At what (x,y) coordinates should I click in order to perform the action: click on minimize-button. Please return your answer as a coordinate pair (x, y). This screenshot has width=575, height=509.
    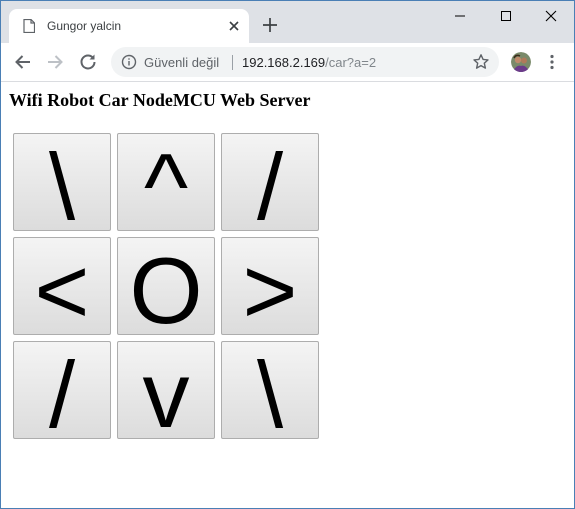
    Looking at the image, I should click on (460, 16).